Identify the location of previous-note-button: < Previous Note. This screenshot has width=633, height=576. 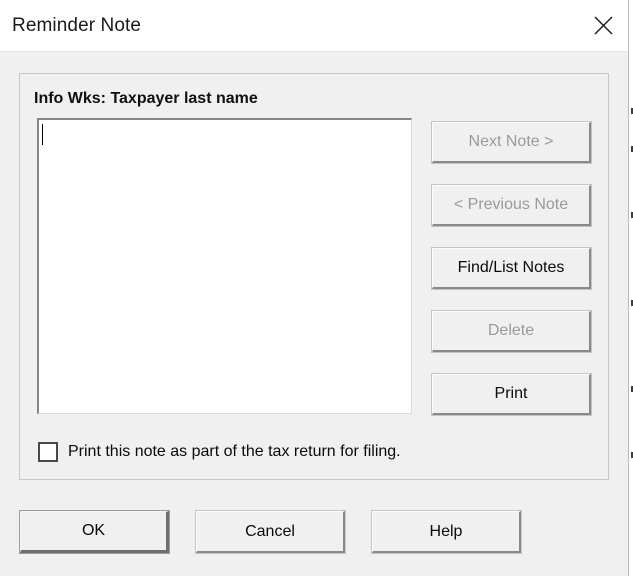
(511, 205).